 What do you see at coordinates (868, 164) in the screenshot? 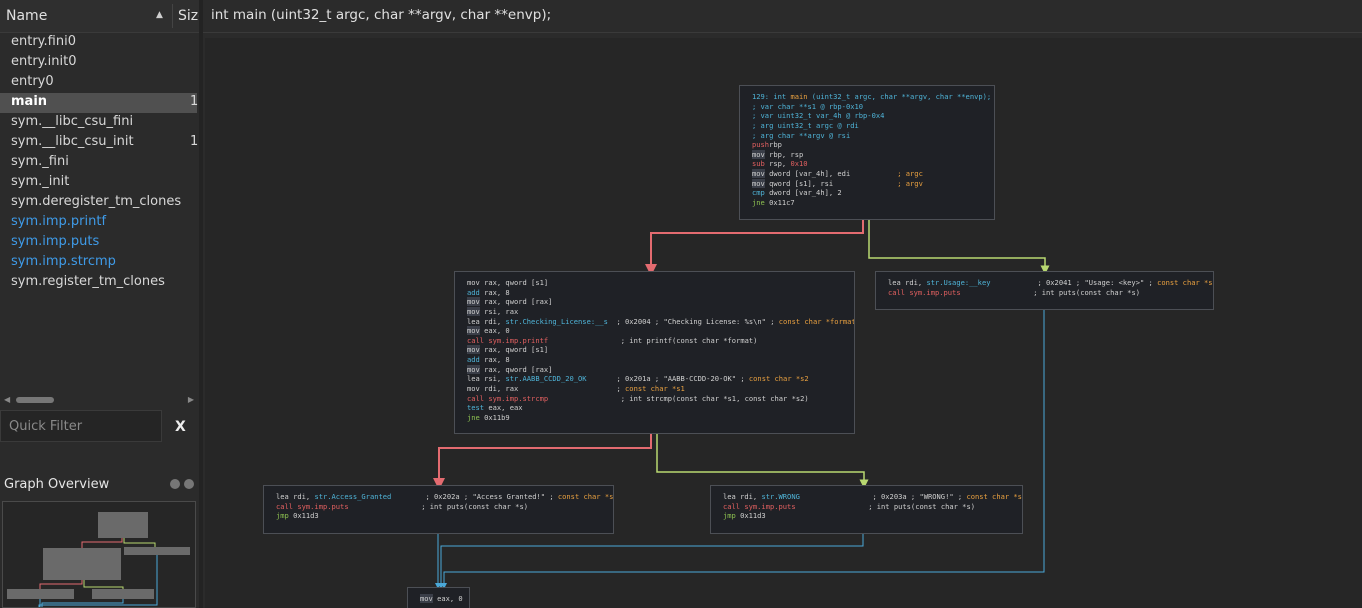
I see `asm-line: sub rsp, 0x10` at bounding box center [868, 164].